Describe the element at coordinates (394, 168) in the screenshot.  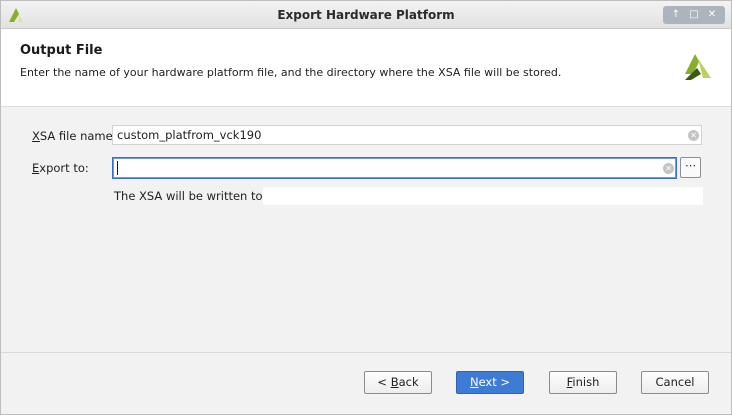
I see `export-to-input` at that location.